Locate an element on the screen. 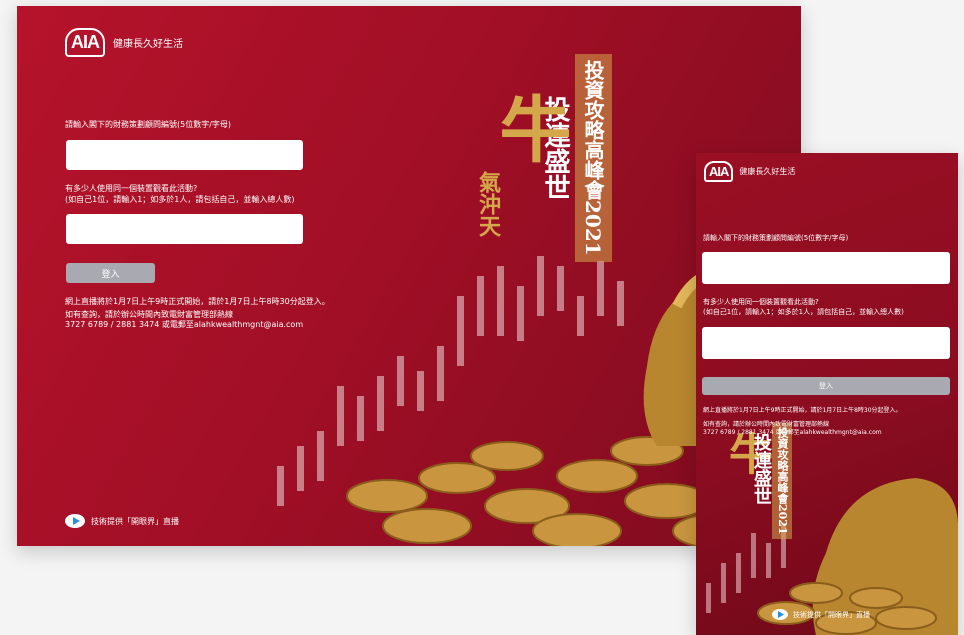 The image size is (964, 635). advisor-code-input is located at coordinates (184, 155).